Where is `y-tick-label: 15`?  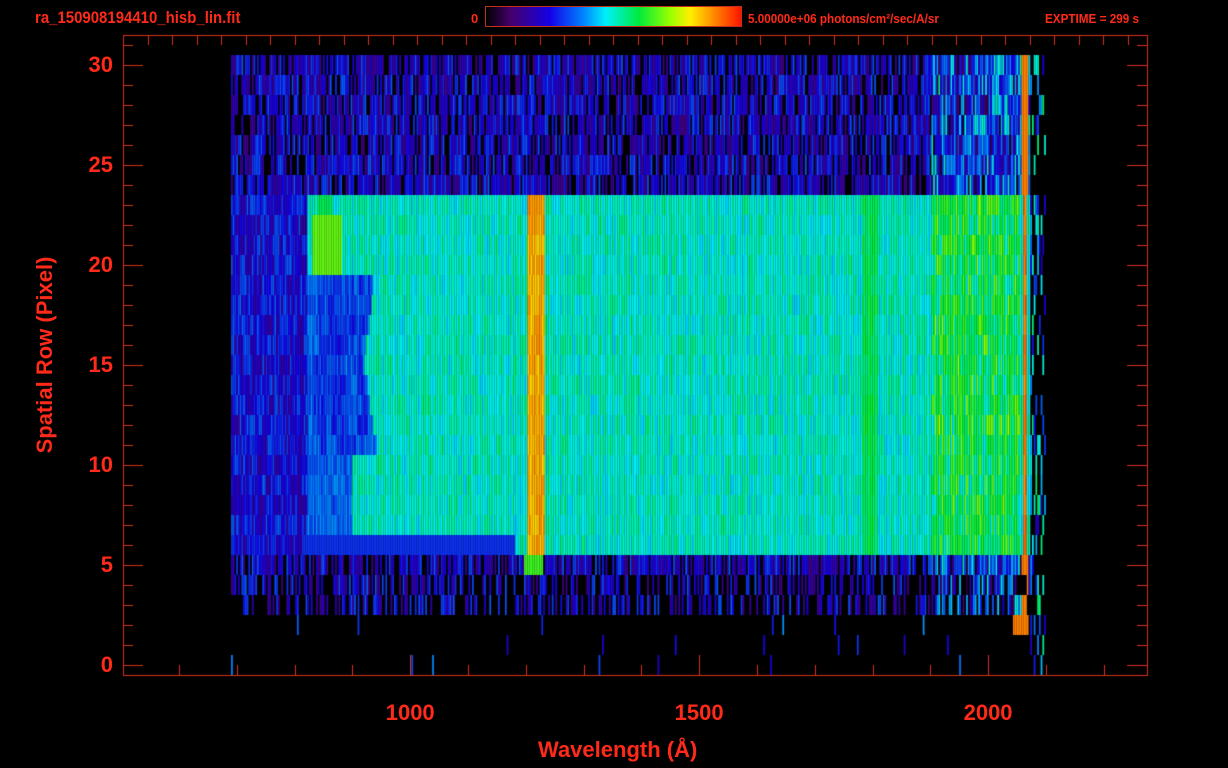 y-tick-label: 15 is located at coordinates (100, 364).